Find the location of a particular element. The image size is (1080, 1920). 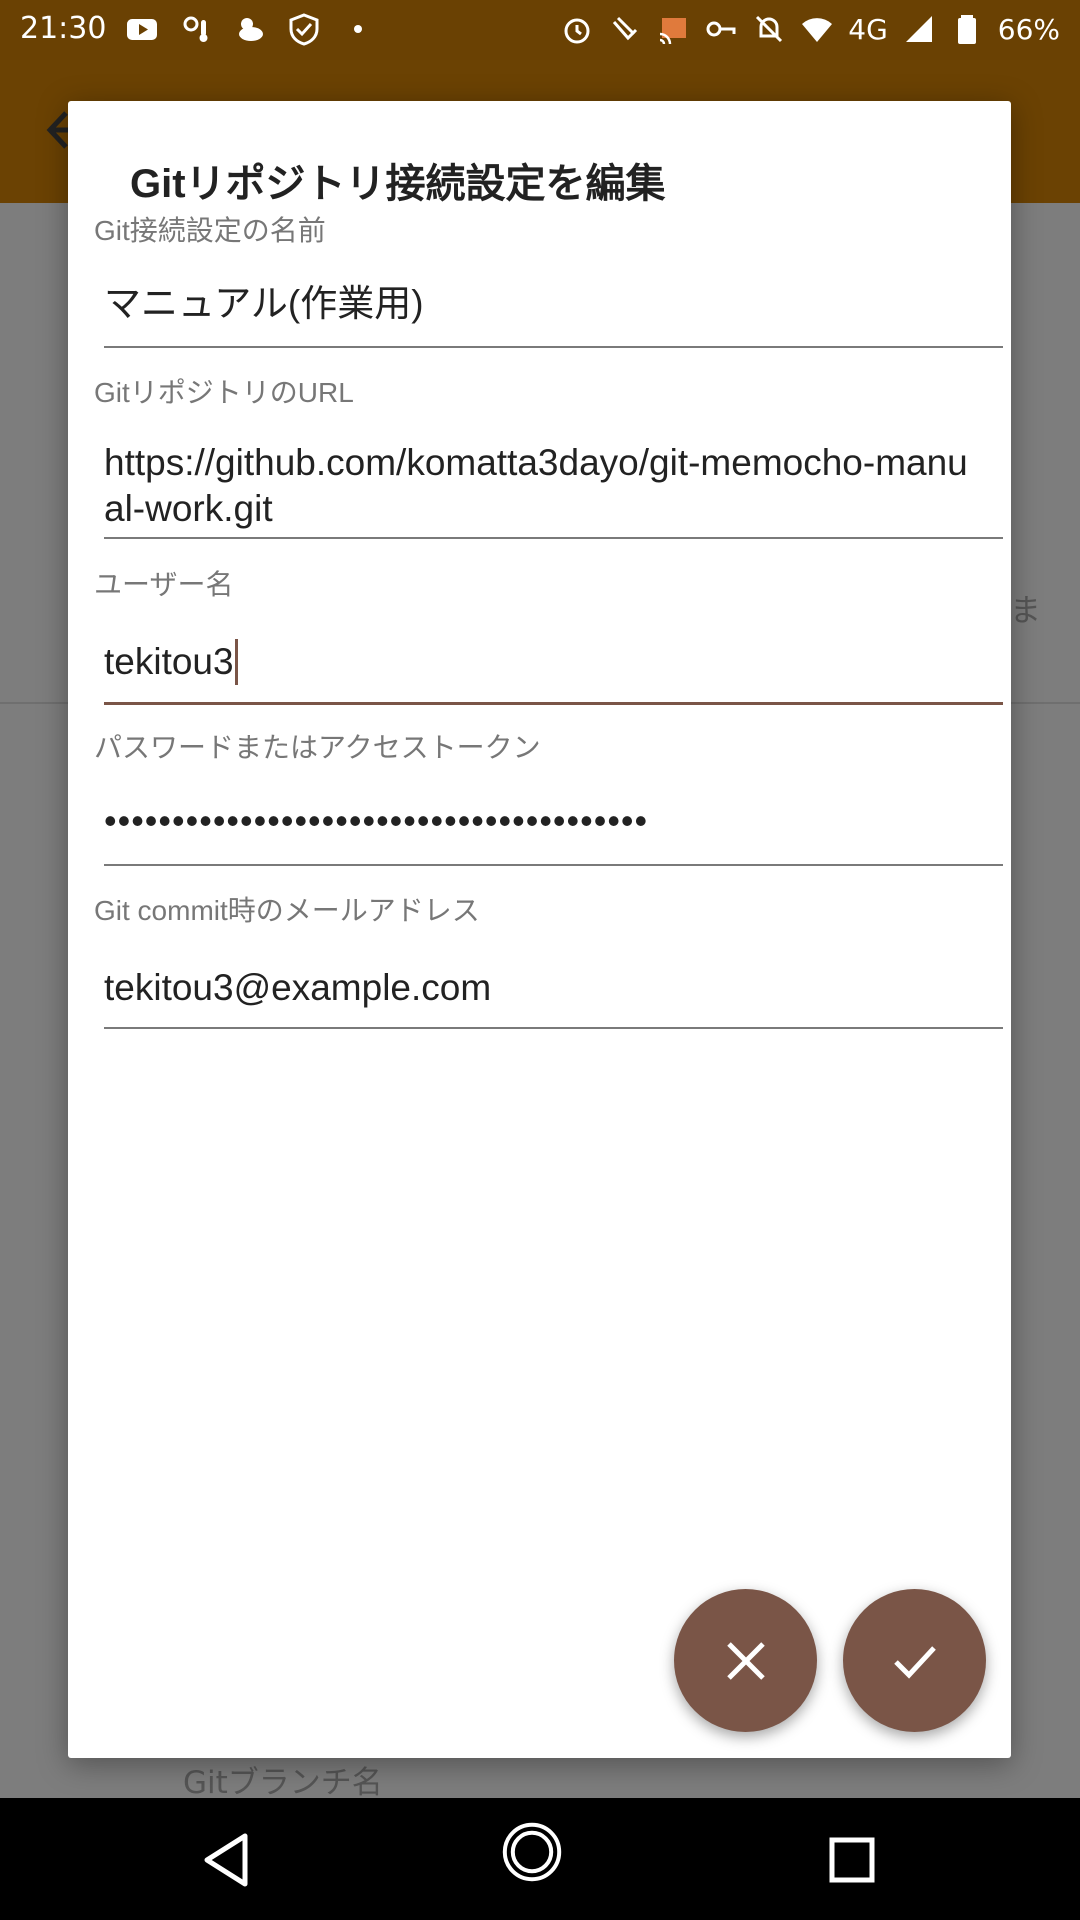

battery-icon is located at coordinates (967, 29).